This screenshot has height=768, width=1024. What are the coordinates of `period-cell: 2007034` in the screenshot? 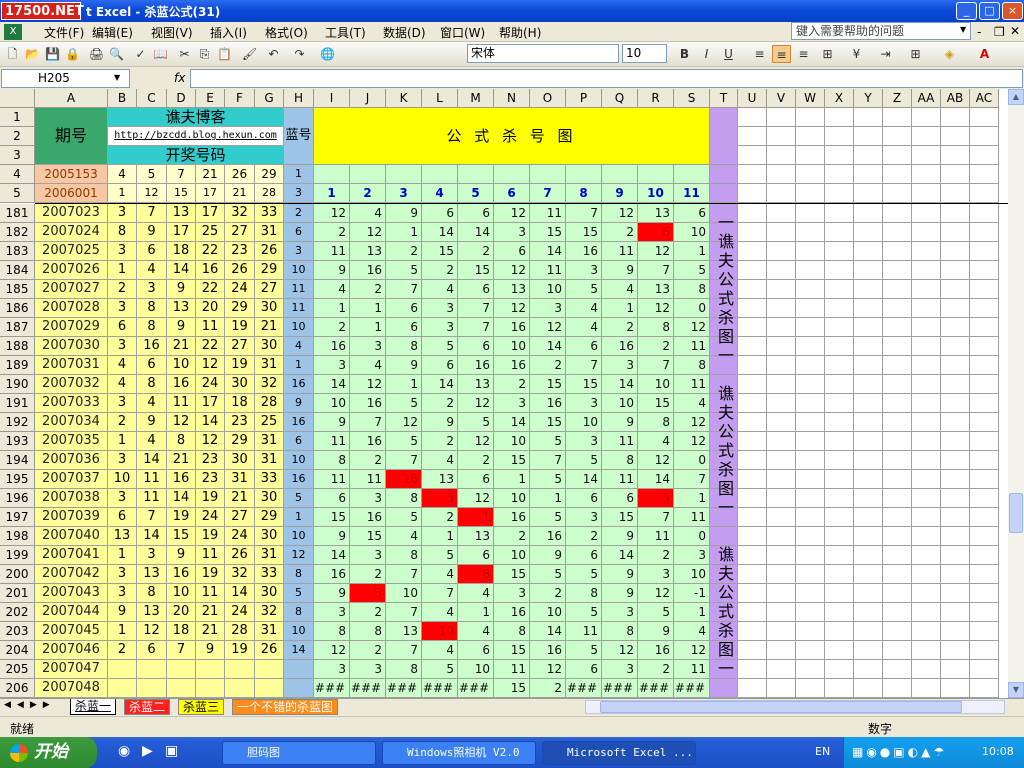 It's located at (71, 422).